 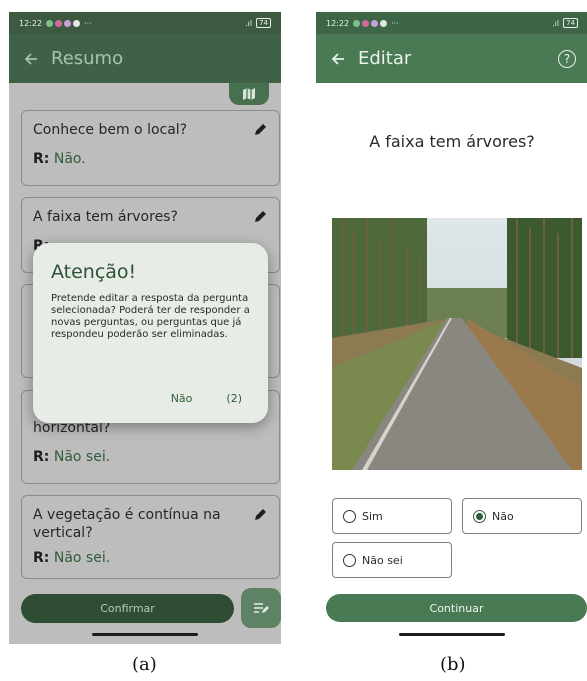 I want to click on caption-b: (b), so click(x=453, y=664).